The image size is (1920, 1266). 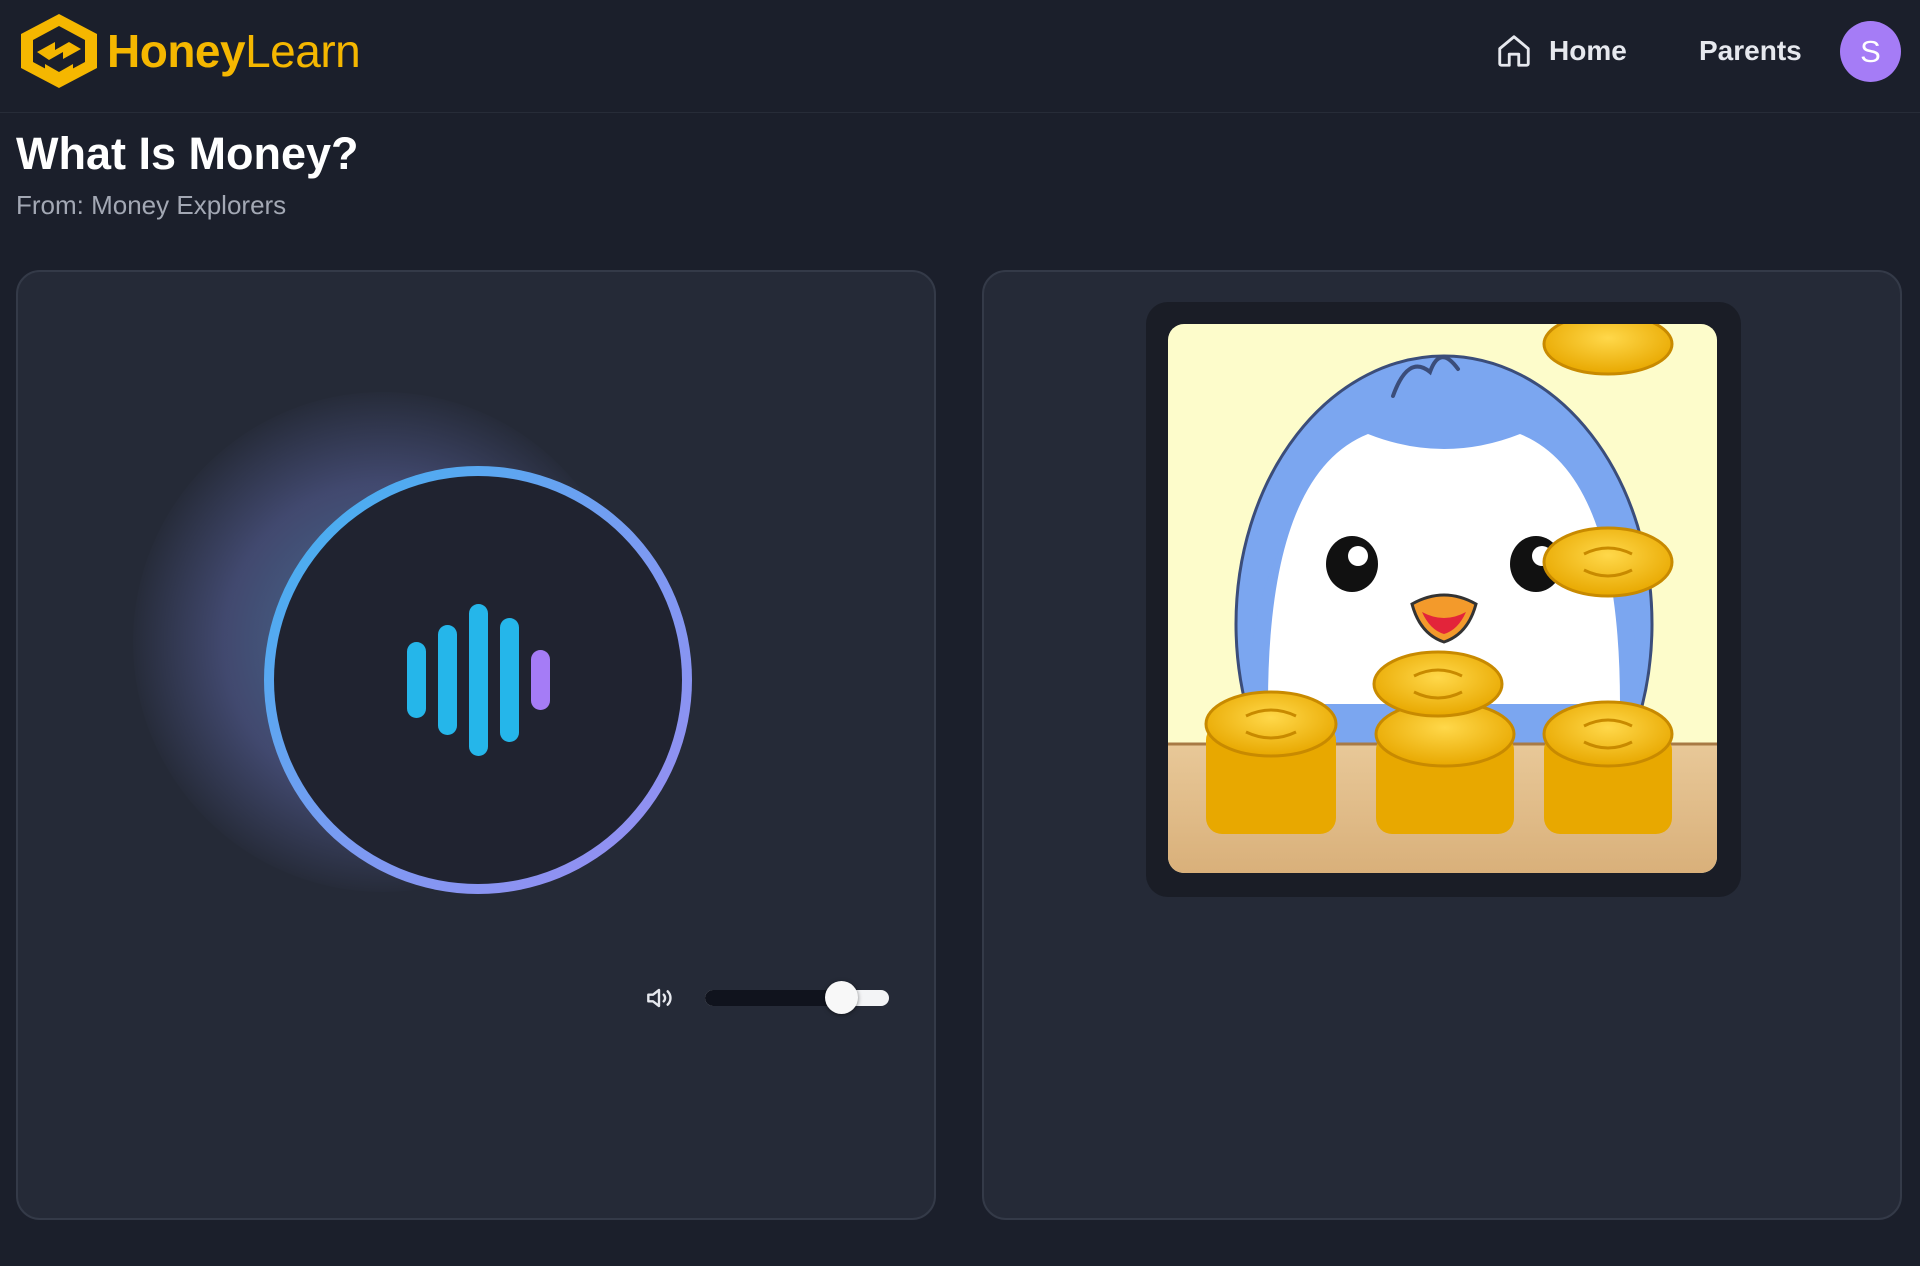 What do you see at coordinates (303, 51) in the screenshot?
I see `logo-text-learn: Learn` at bounding box center [303, 51].